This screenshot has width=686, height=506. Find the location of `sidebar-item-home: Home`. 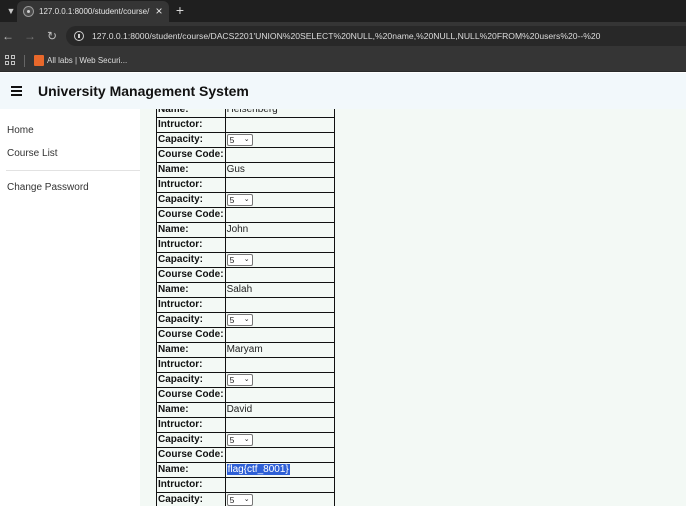

sidebar-item-home: Home is located at coordinates (20, 131).